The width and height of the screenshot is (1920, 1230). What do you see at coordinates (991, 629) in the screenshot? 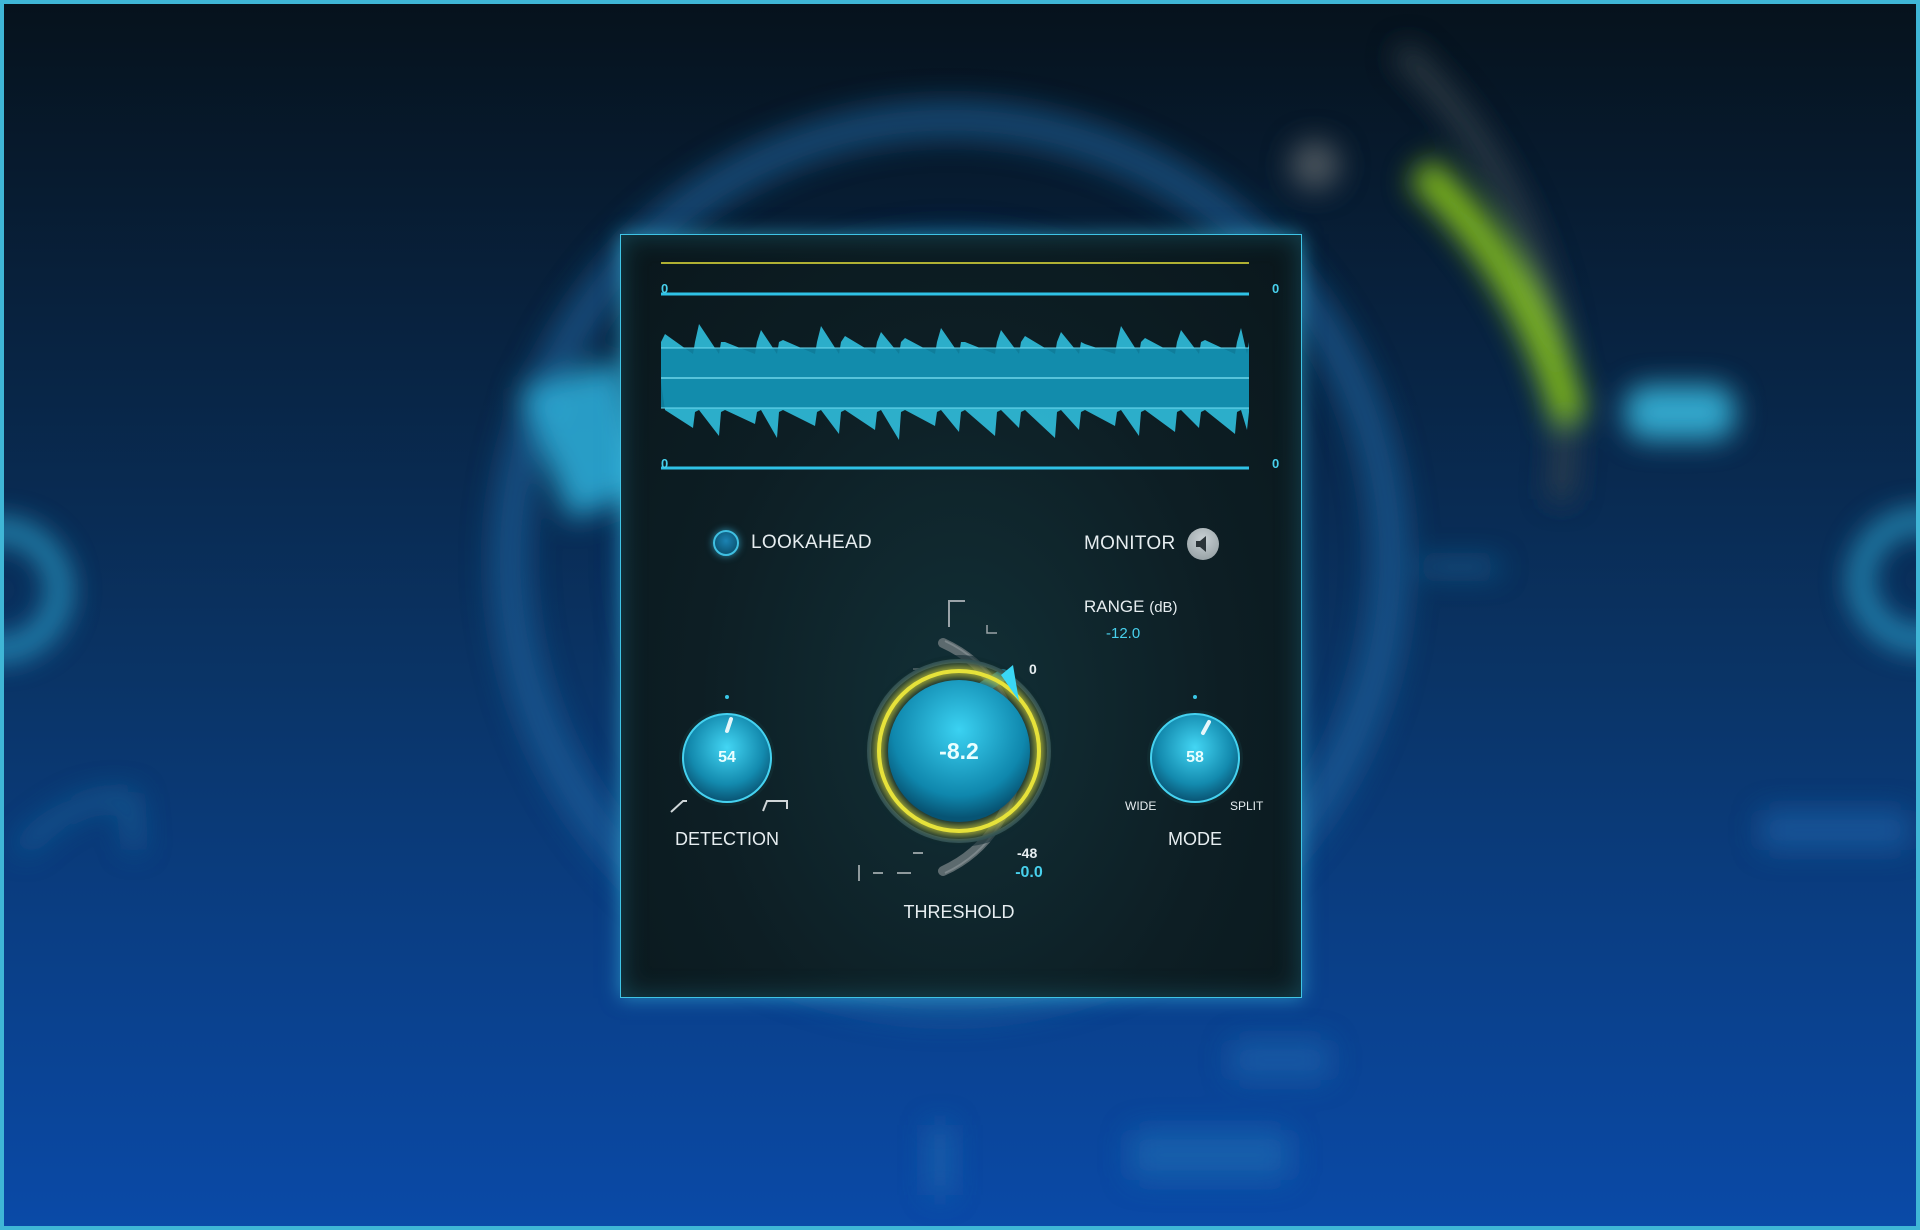
I see `range-sub-bracket` at bounding box center [991, 629].